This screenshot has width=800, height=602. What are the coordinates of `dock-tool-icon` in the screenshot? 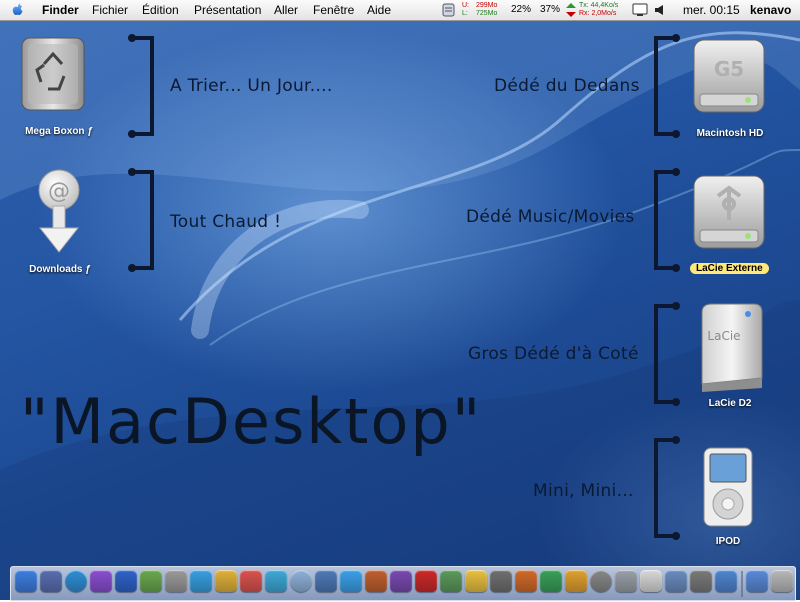 It's located at (176, 581).